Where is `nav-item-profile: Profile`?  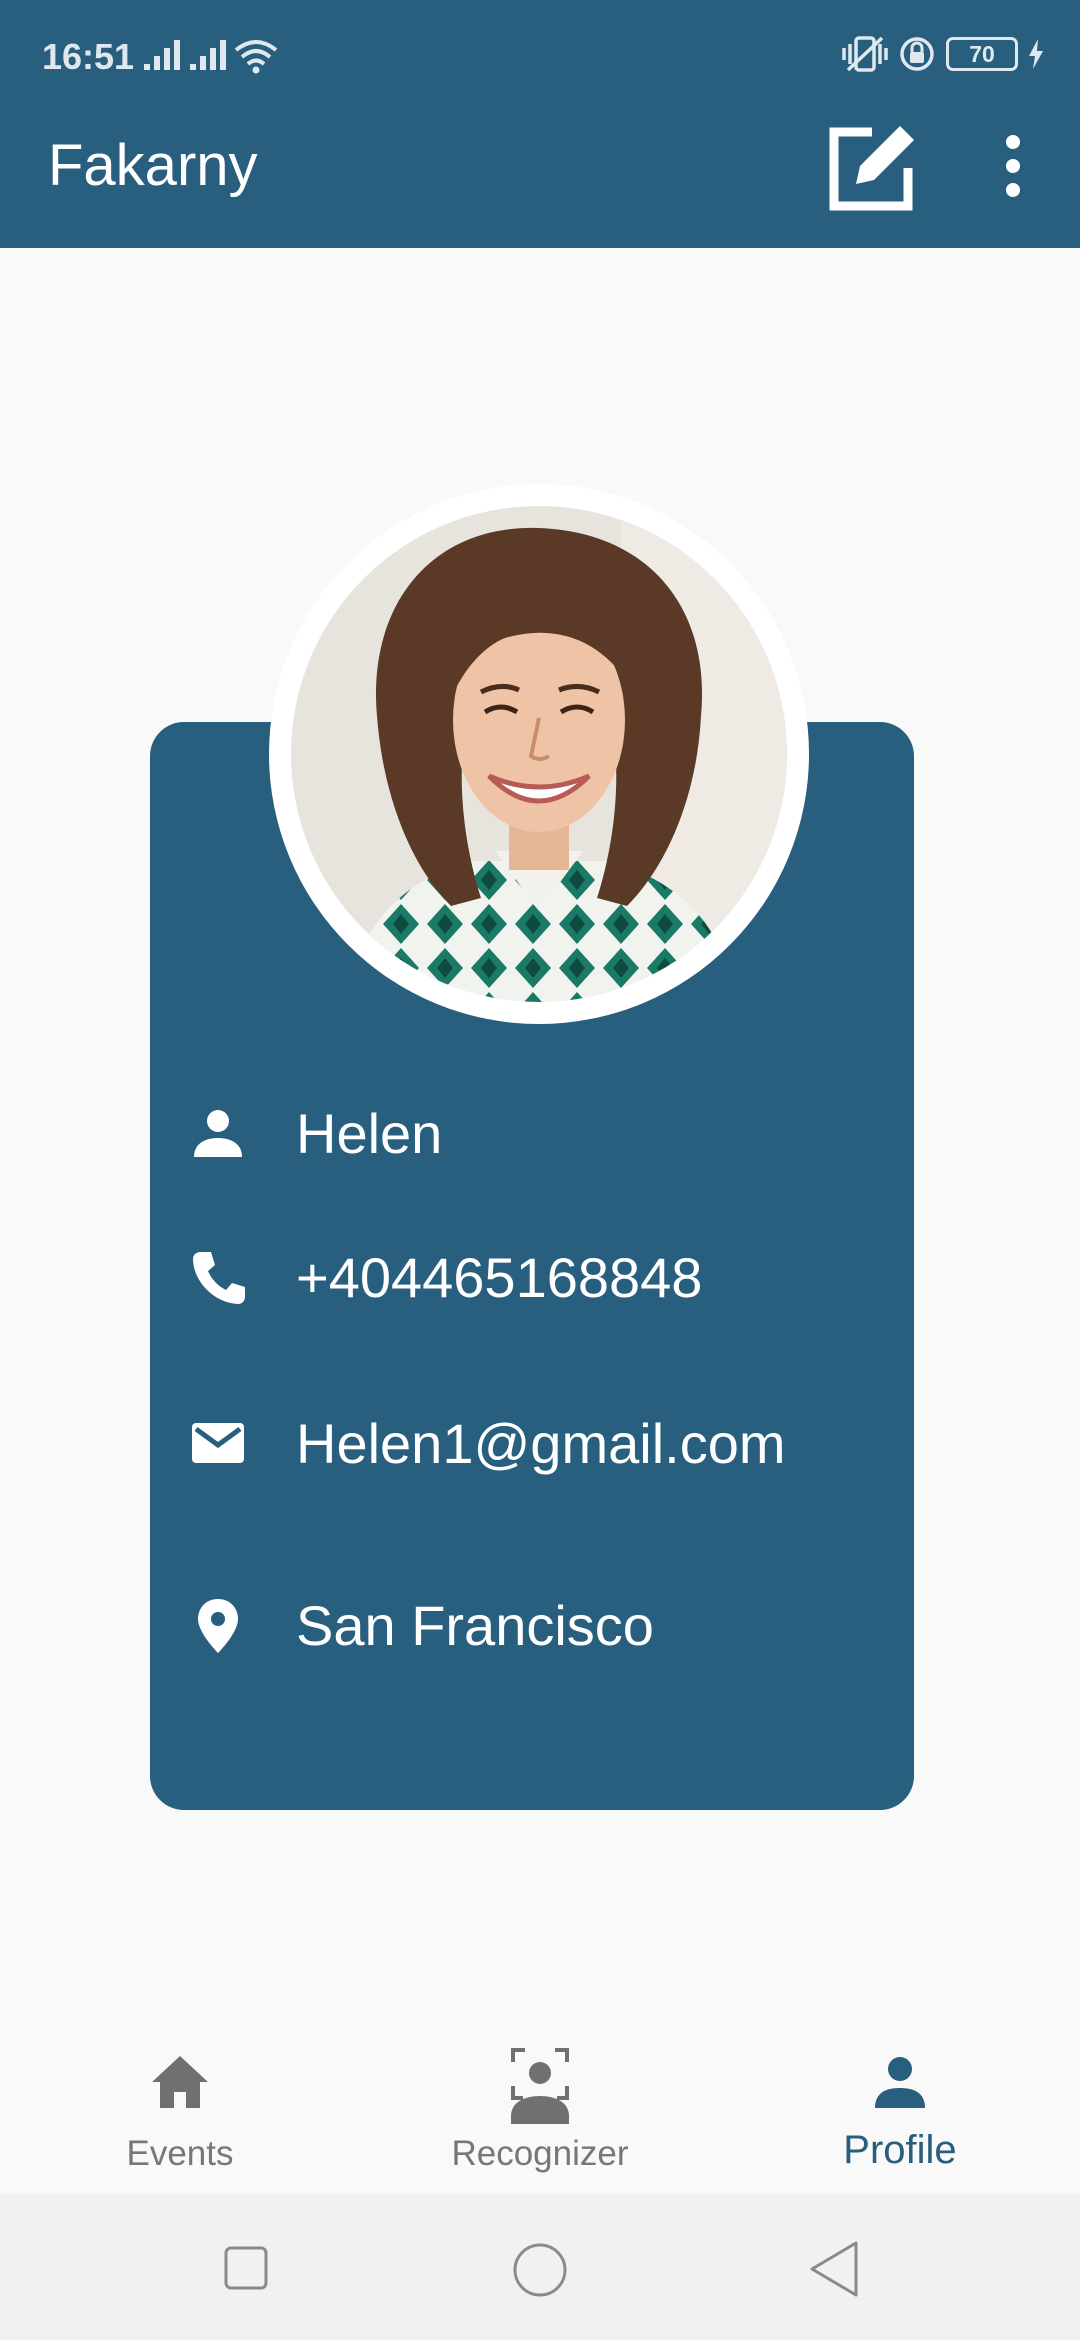 nav-item-profile: Profile is located at coordinates (900, 2100).